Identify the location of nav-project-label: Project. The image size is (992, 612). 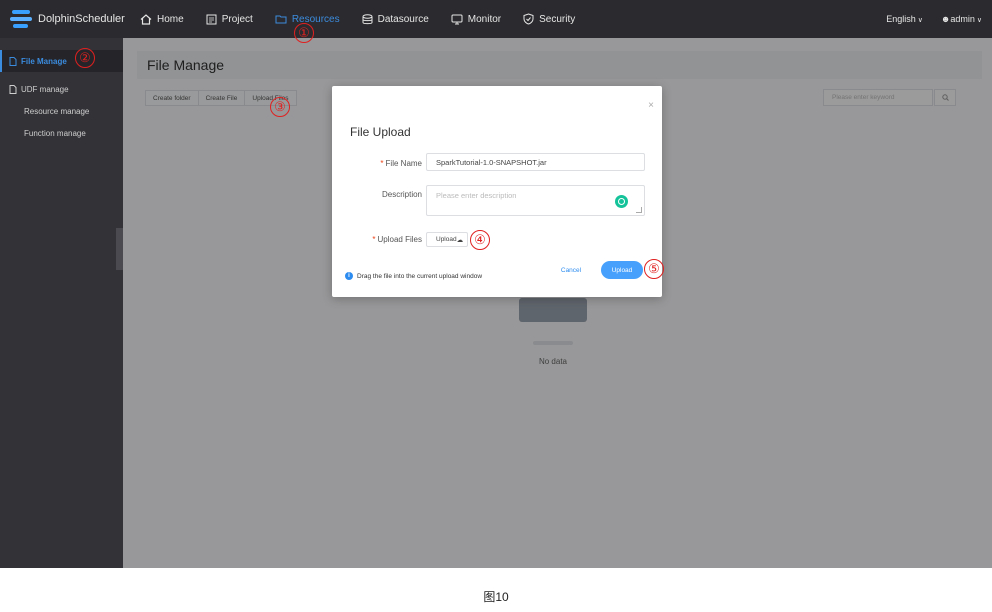
(237, 19).